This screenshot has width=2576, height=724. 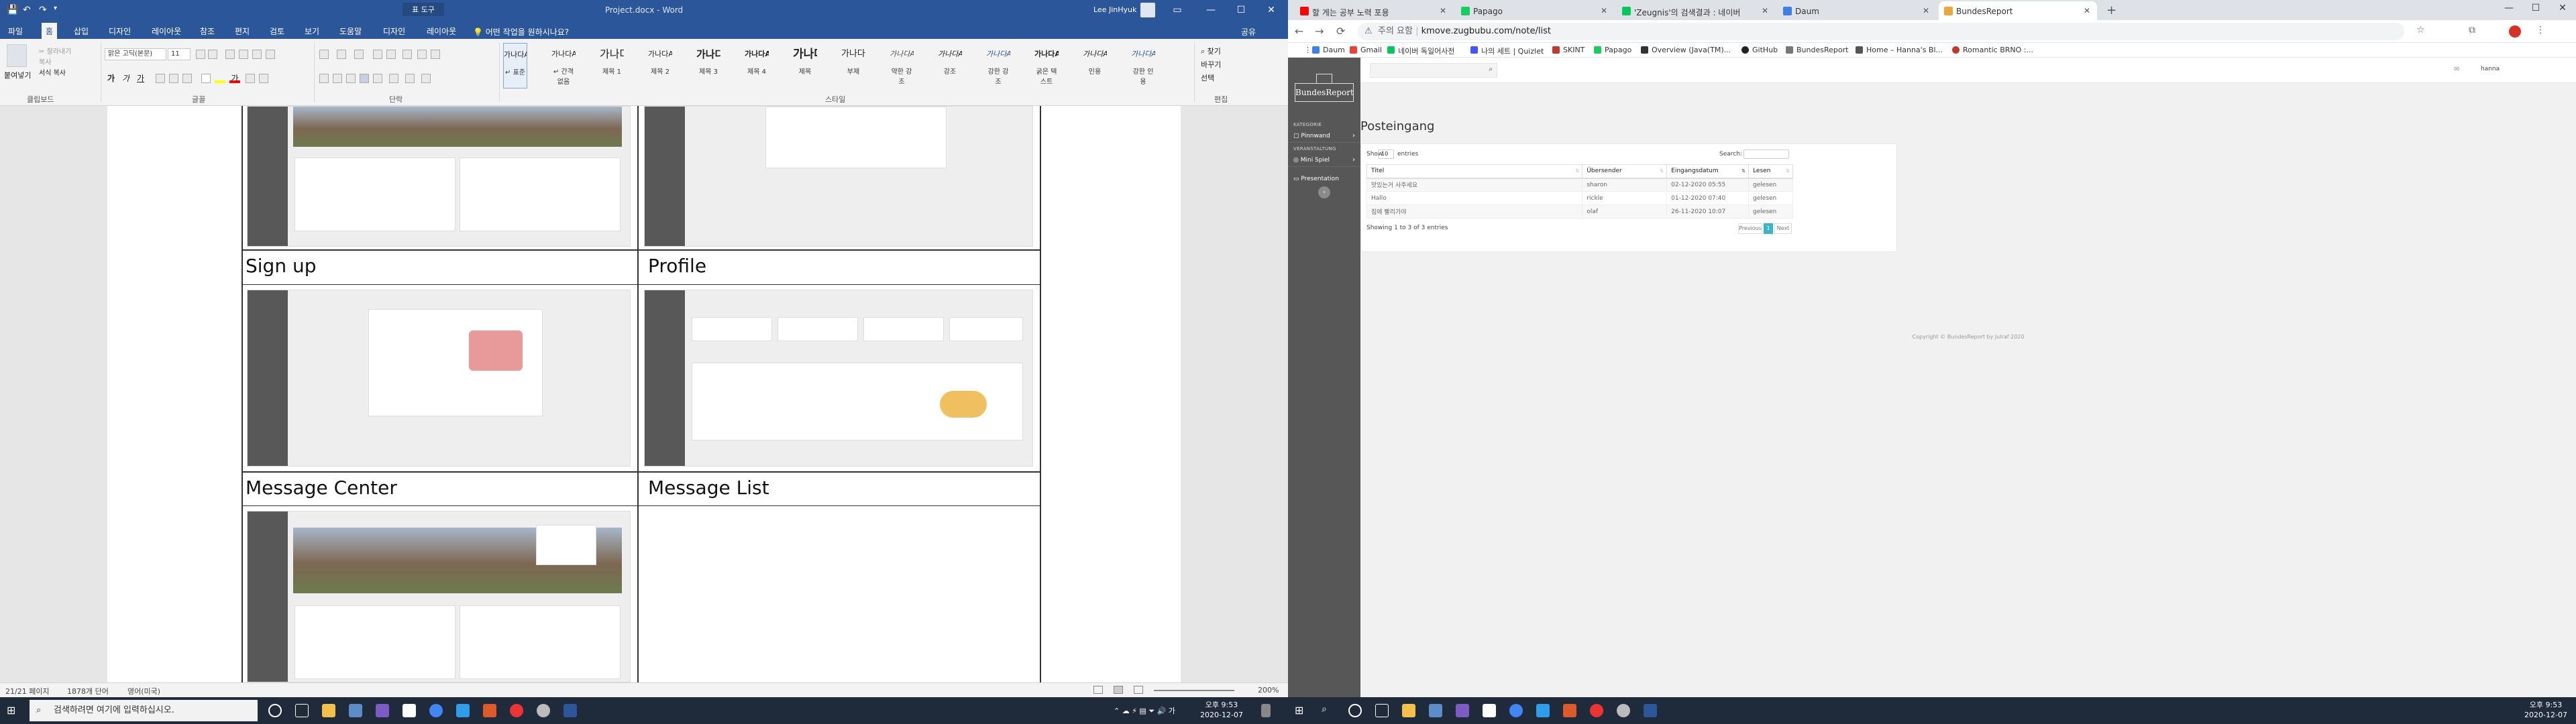 What do you see at coordinates (1328, 710) in the screenshot?
I see `search-icon: ⌕` at bounding box center [1328, 710].